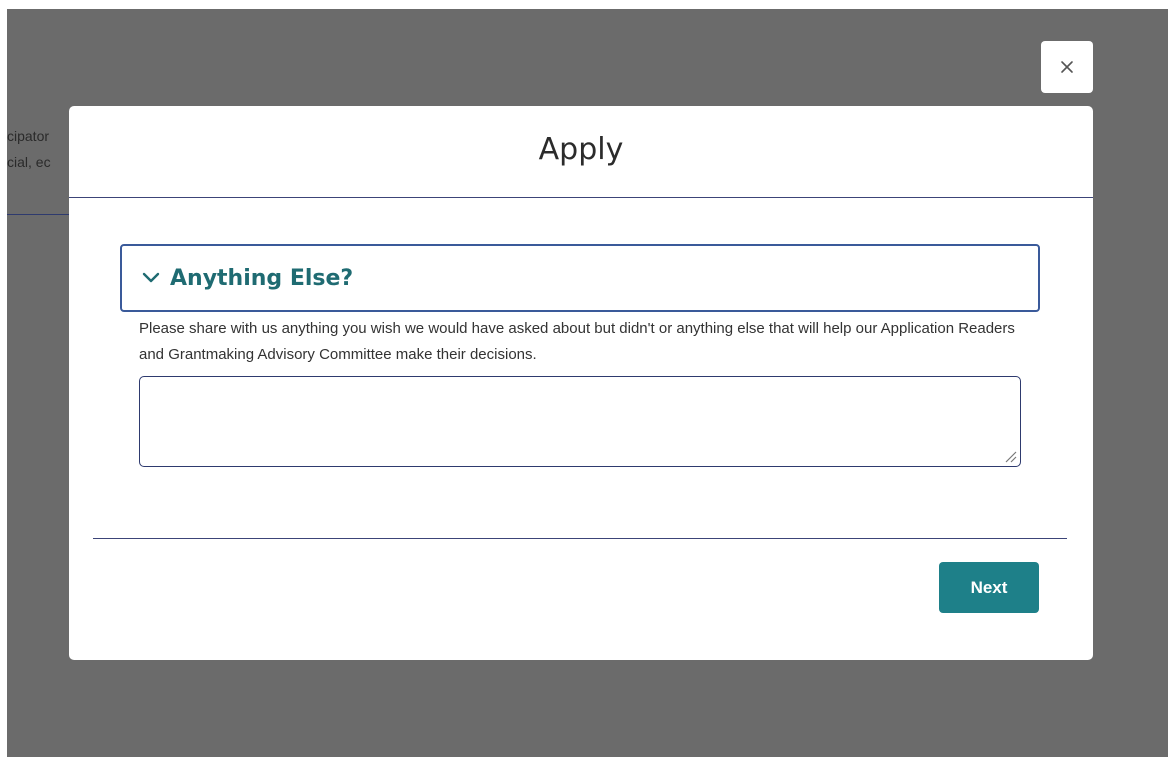 Image resolution: width=1168 pixels, height=757 pixels. I want to click on section-title: Anything Else?, so click(262, 278).